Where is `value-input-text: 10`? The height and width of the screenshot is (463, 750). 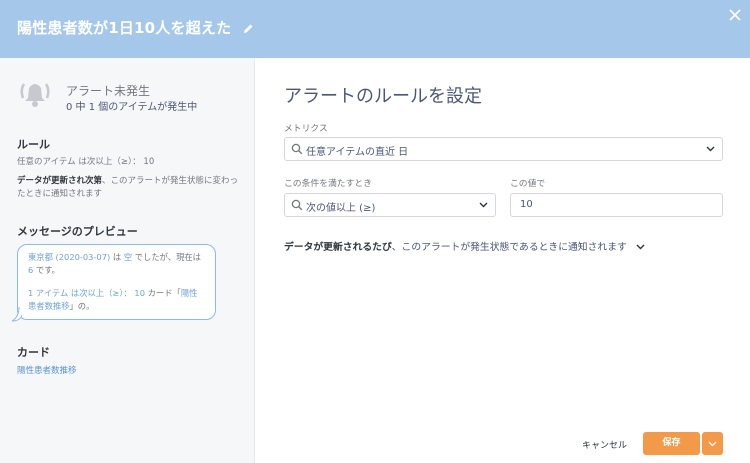
value-input-text: 10 is located at coordinates (526, 204).